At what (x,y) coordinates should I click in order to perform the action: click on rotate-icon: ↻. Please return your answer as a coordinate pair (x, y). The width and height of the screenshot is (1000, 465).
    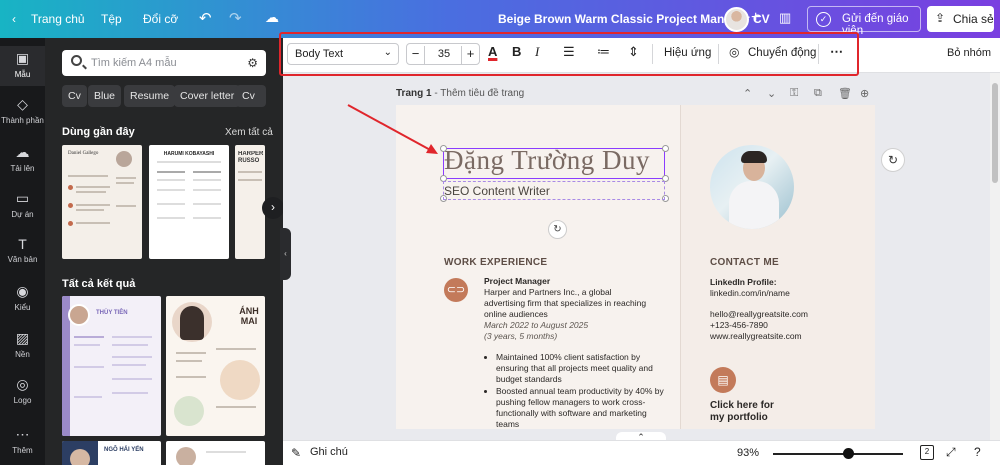
    Looking at the image, I should click on (557, 229).